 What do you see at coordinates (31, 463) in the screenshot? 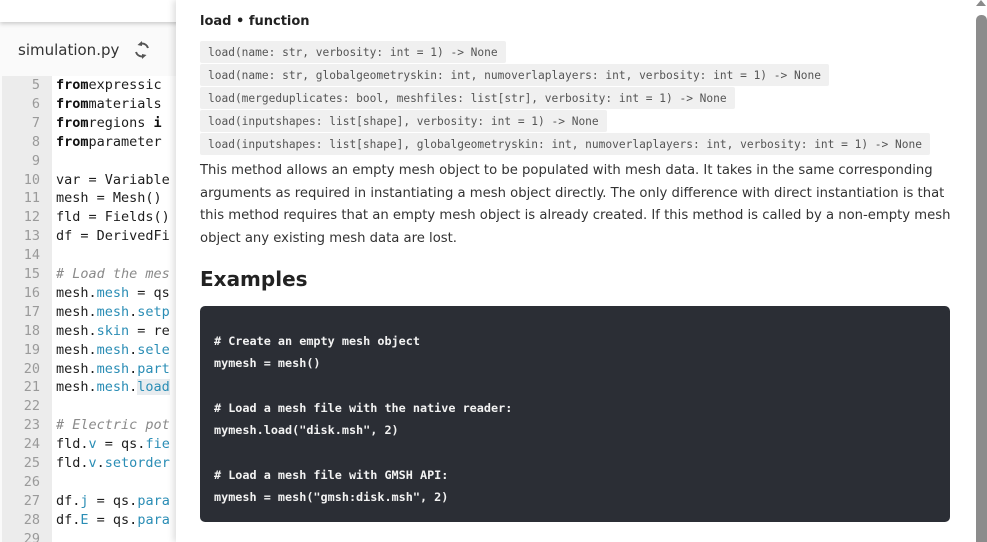
I see `line-number: 25` at bounding box center [31, 463].